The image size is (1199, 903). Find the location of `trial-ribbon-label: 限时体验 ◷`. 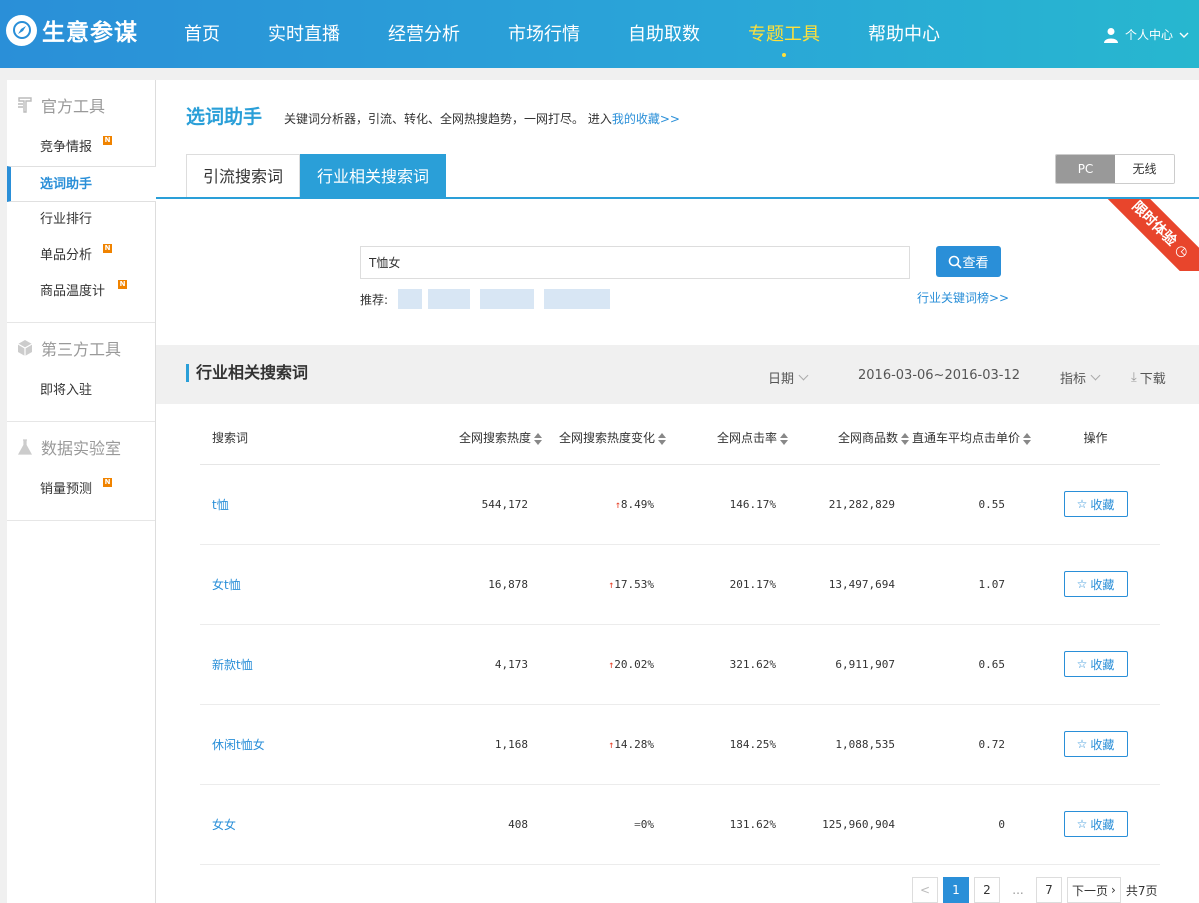

trial-ribbon-label: 限时体验 ◷ is located at coordinates (1153, 235).